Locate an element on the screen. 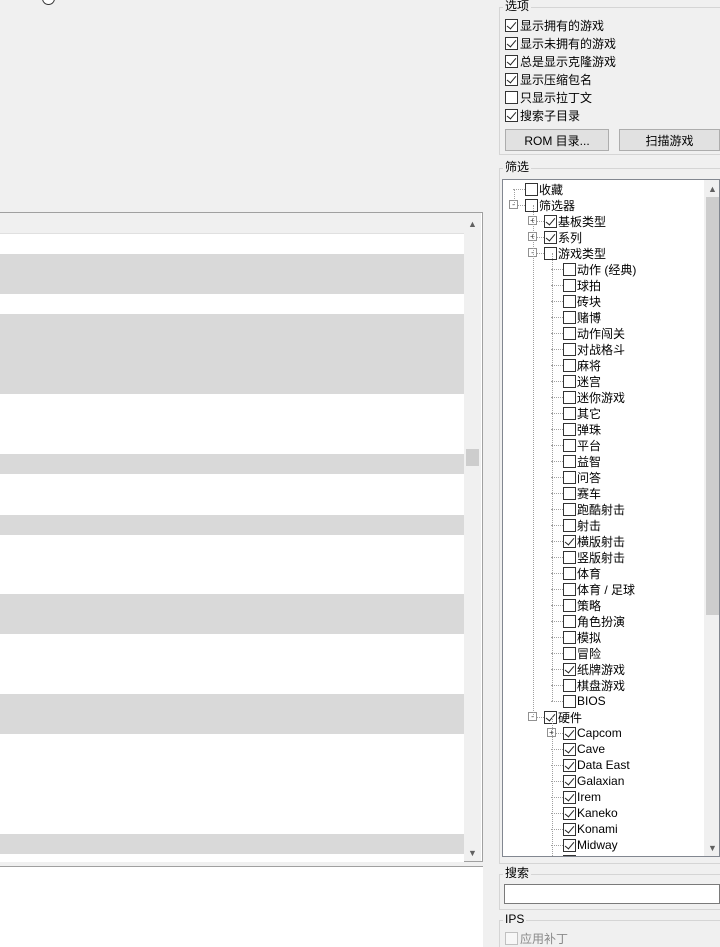 The image size is (720, 947). tree-node: Konami is located at coordinates (590, 829).